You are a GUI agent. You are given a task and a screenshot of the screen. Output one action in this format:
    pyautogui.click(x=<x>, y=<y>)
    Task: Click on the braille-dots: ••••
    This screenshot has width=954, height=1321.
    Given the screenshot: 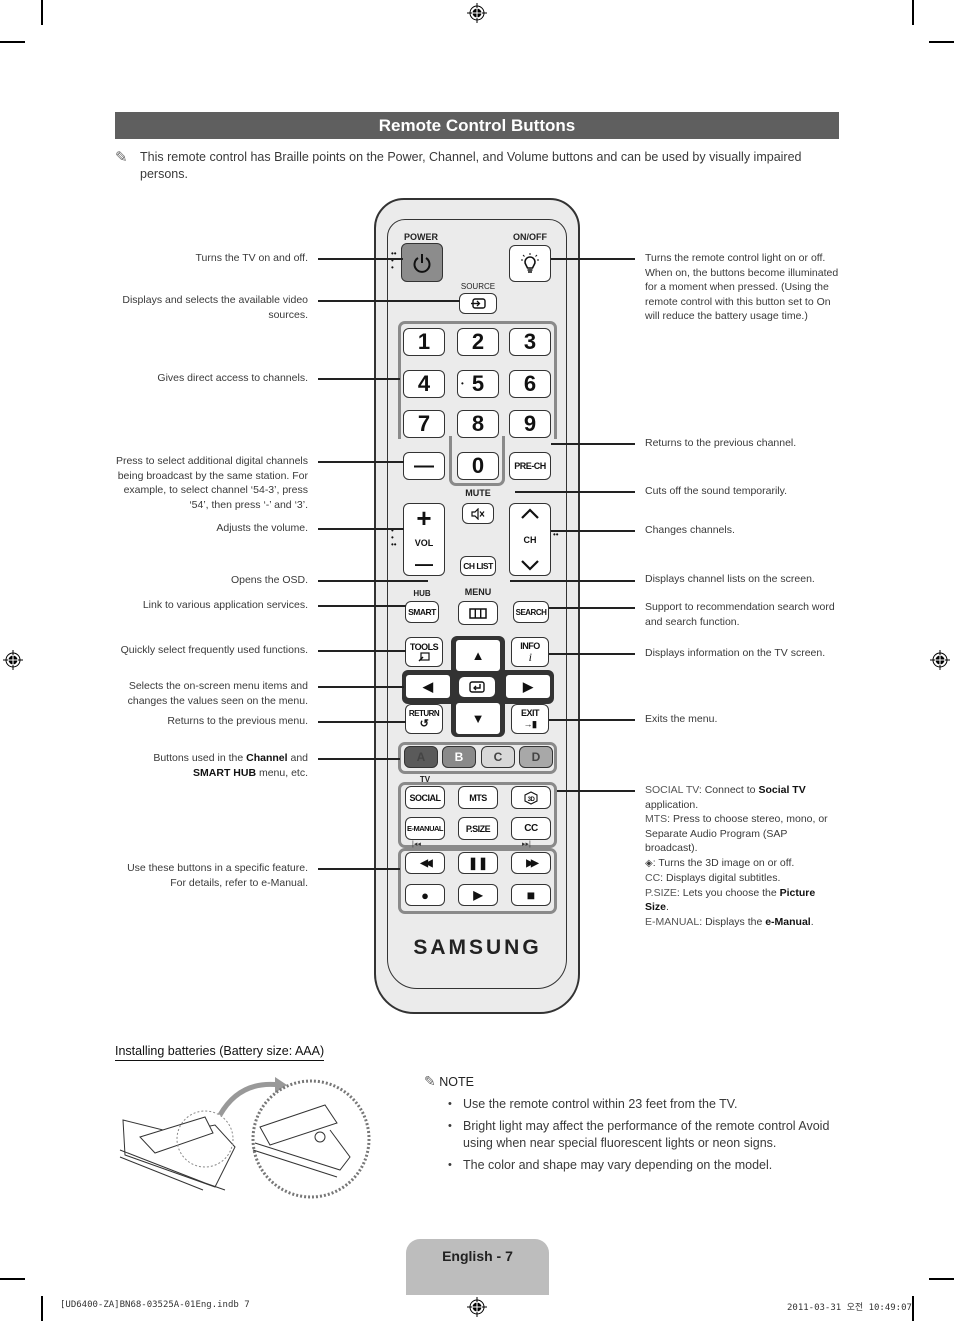 What is the action you would take?
    pyautogui.click(x=394, y=260)
    